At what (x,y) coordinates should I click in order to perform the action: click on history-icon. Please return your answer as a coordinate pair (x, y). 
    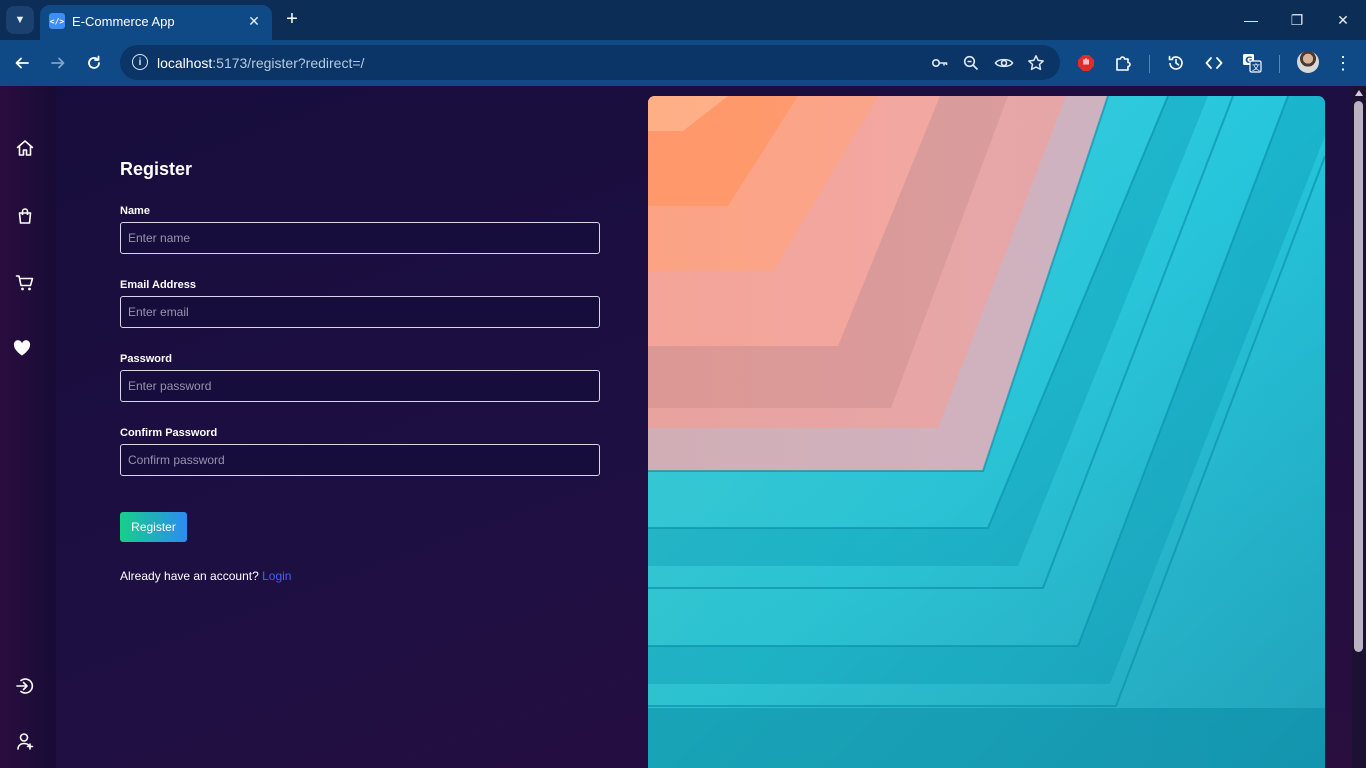
    Looking at the image, I should click on (1176, 63).